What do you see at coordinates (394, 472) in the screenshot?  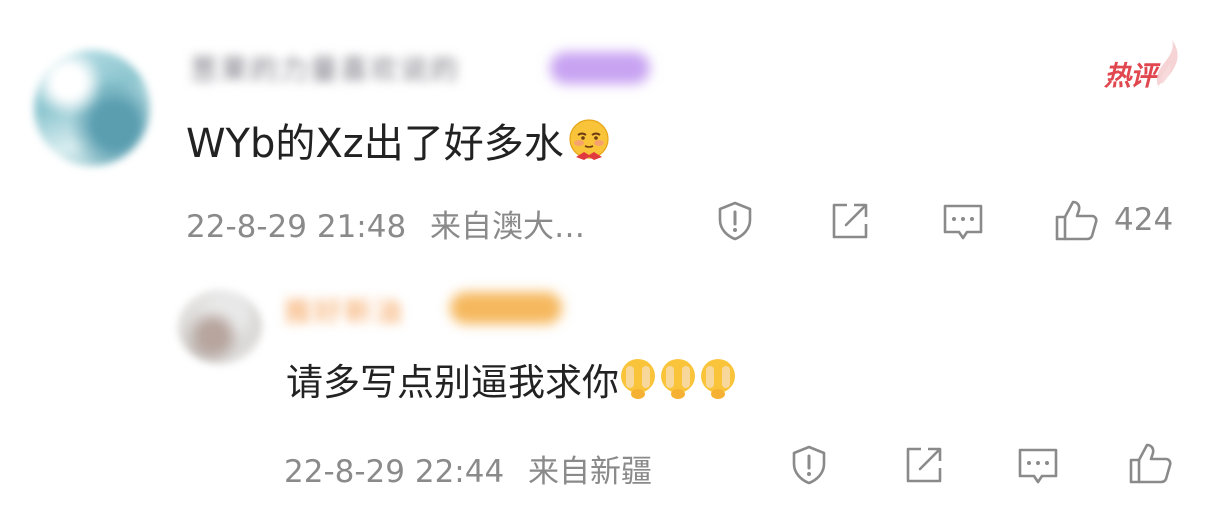 I see `timestamp: 22-8-29 22:44` at bounding box center [394, 472].